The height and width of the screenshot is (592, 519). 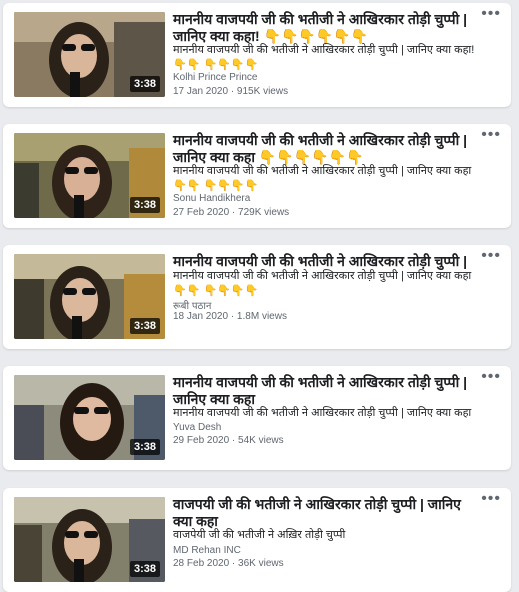 I want to click on video-meta: 17 Jan 2020 · 915K views, so click(x=231, y=91).